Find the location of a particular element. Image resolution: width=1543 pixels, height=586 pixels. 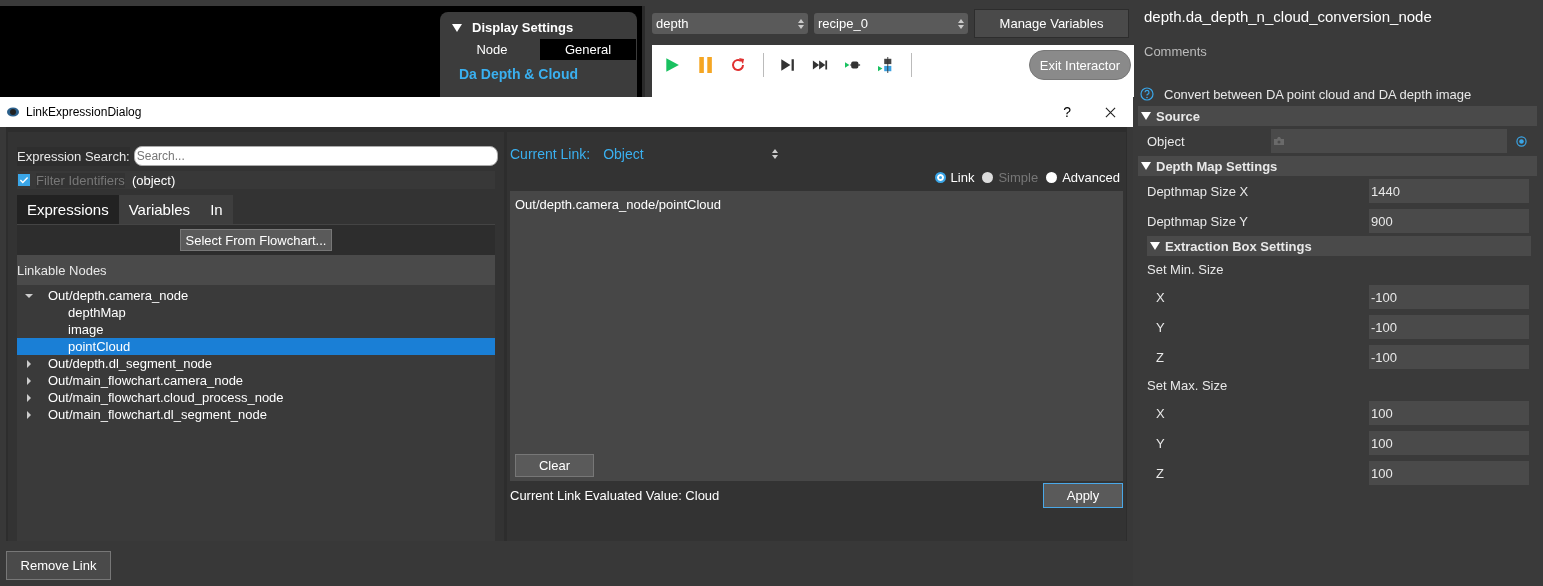

reload-icon is located at coordinates (738, 65).